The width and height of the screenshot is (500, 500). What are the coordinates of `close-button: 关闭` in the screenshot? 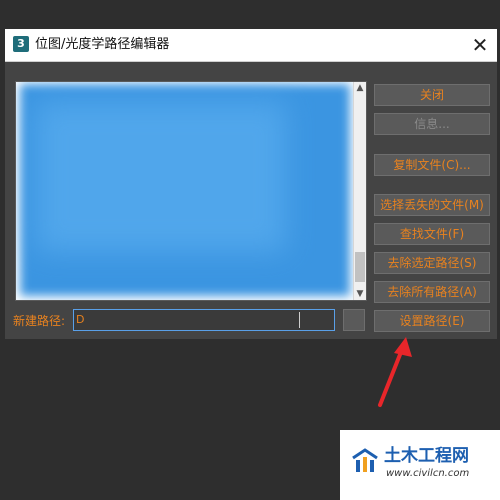 It's located at (432, 95).